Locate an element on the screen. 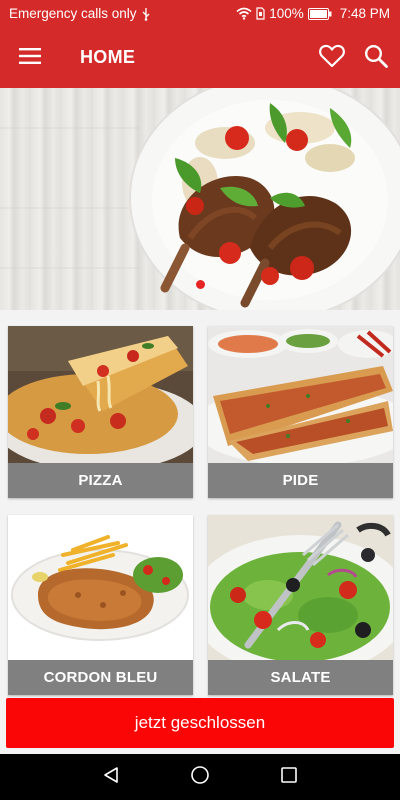 This screenshot has width=400, height=800. favorites-button is located at coordinates (332, 58).